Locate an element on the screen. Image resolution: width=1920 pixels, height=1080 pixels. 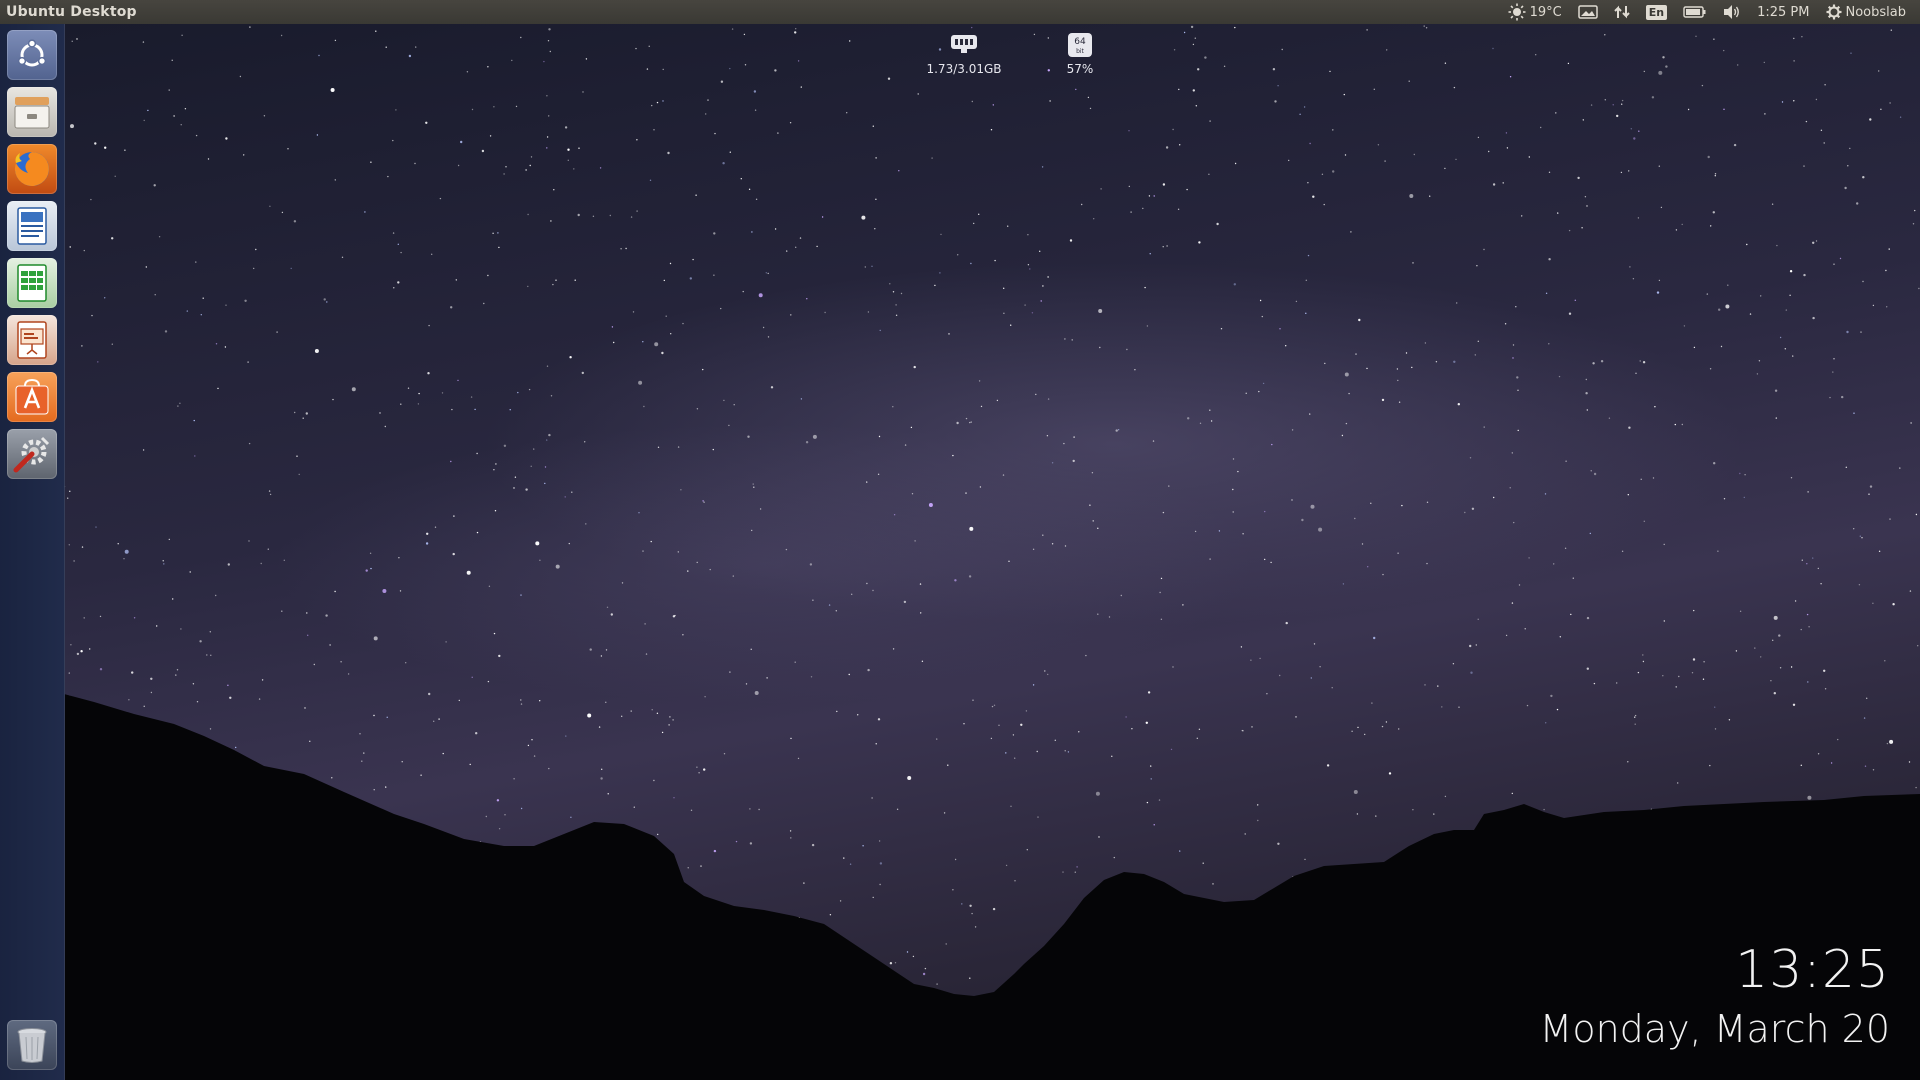
keyboard-indicator: En is located at coordinates (1656, 12).